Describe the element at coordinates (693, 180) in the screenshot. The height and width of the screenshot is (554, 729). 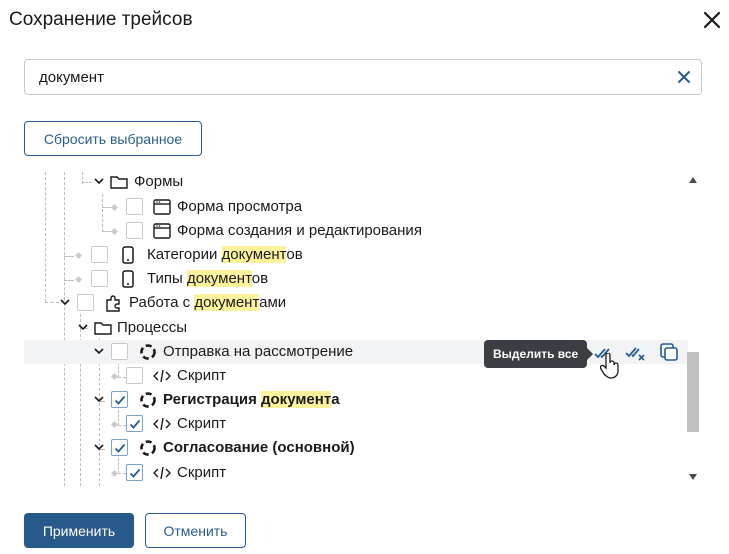
I see `scroll-up-icon` at that location.